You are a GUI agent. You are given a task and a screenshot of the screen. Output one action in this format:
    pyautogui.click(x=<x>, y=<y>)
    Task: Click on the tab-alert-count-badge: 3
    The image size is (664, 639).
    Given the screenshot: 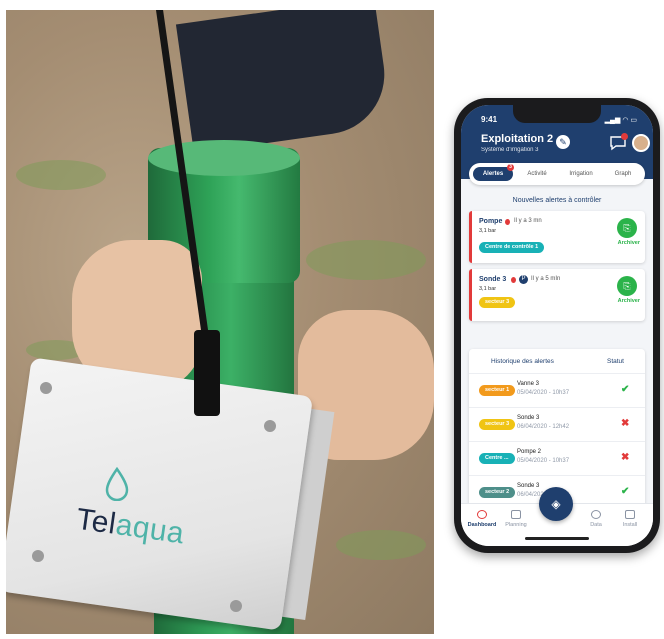 What is the action you would take?
    pyautogui.click(x=510, y=167)
    